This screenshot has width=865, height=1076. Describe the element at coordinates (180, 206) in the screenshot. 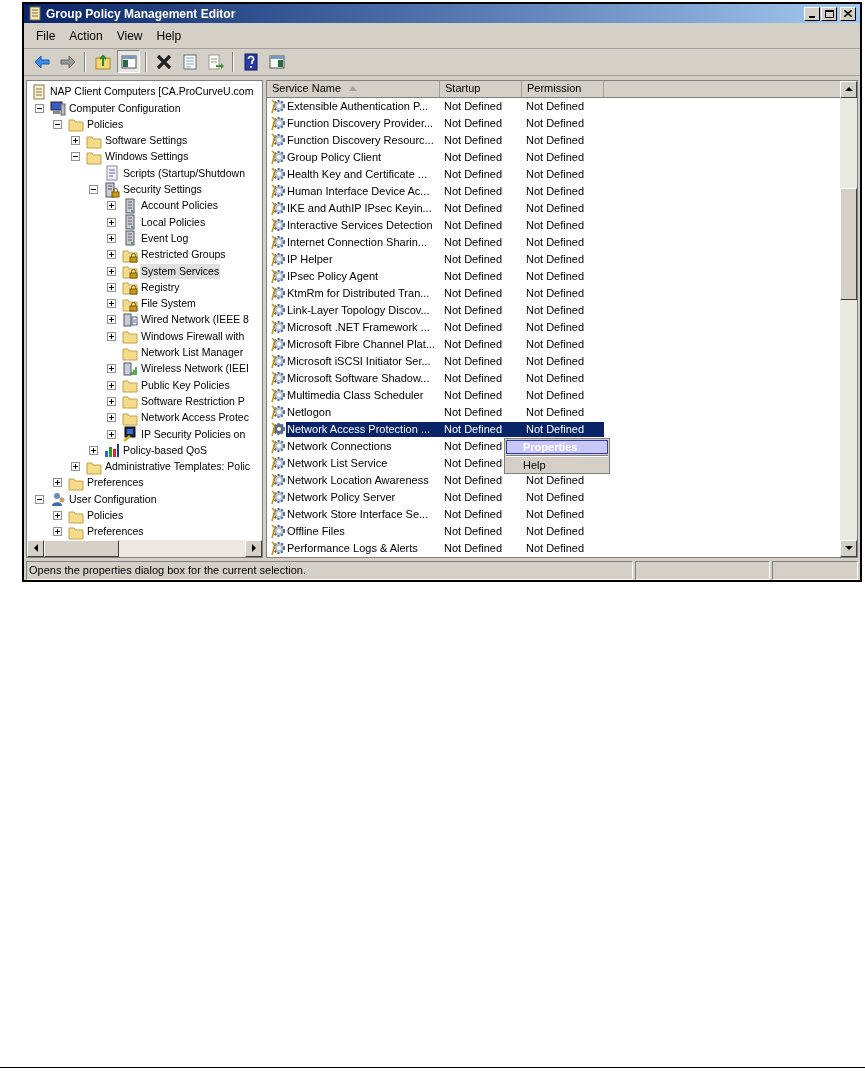

I see `tree-item: Account Policies` at that location.